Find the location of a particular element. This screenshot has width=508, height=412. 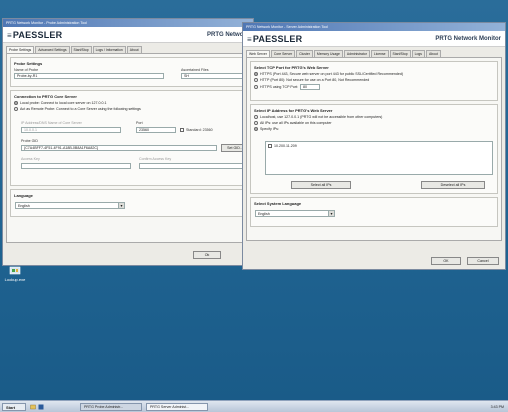

gid-label: Ascertained Files is located at coordinates (195, 70).